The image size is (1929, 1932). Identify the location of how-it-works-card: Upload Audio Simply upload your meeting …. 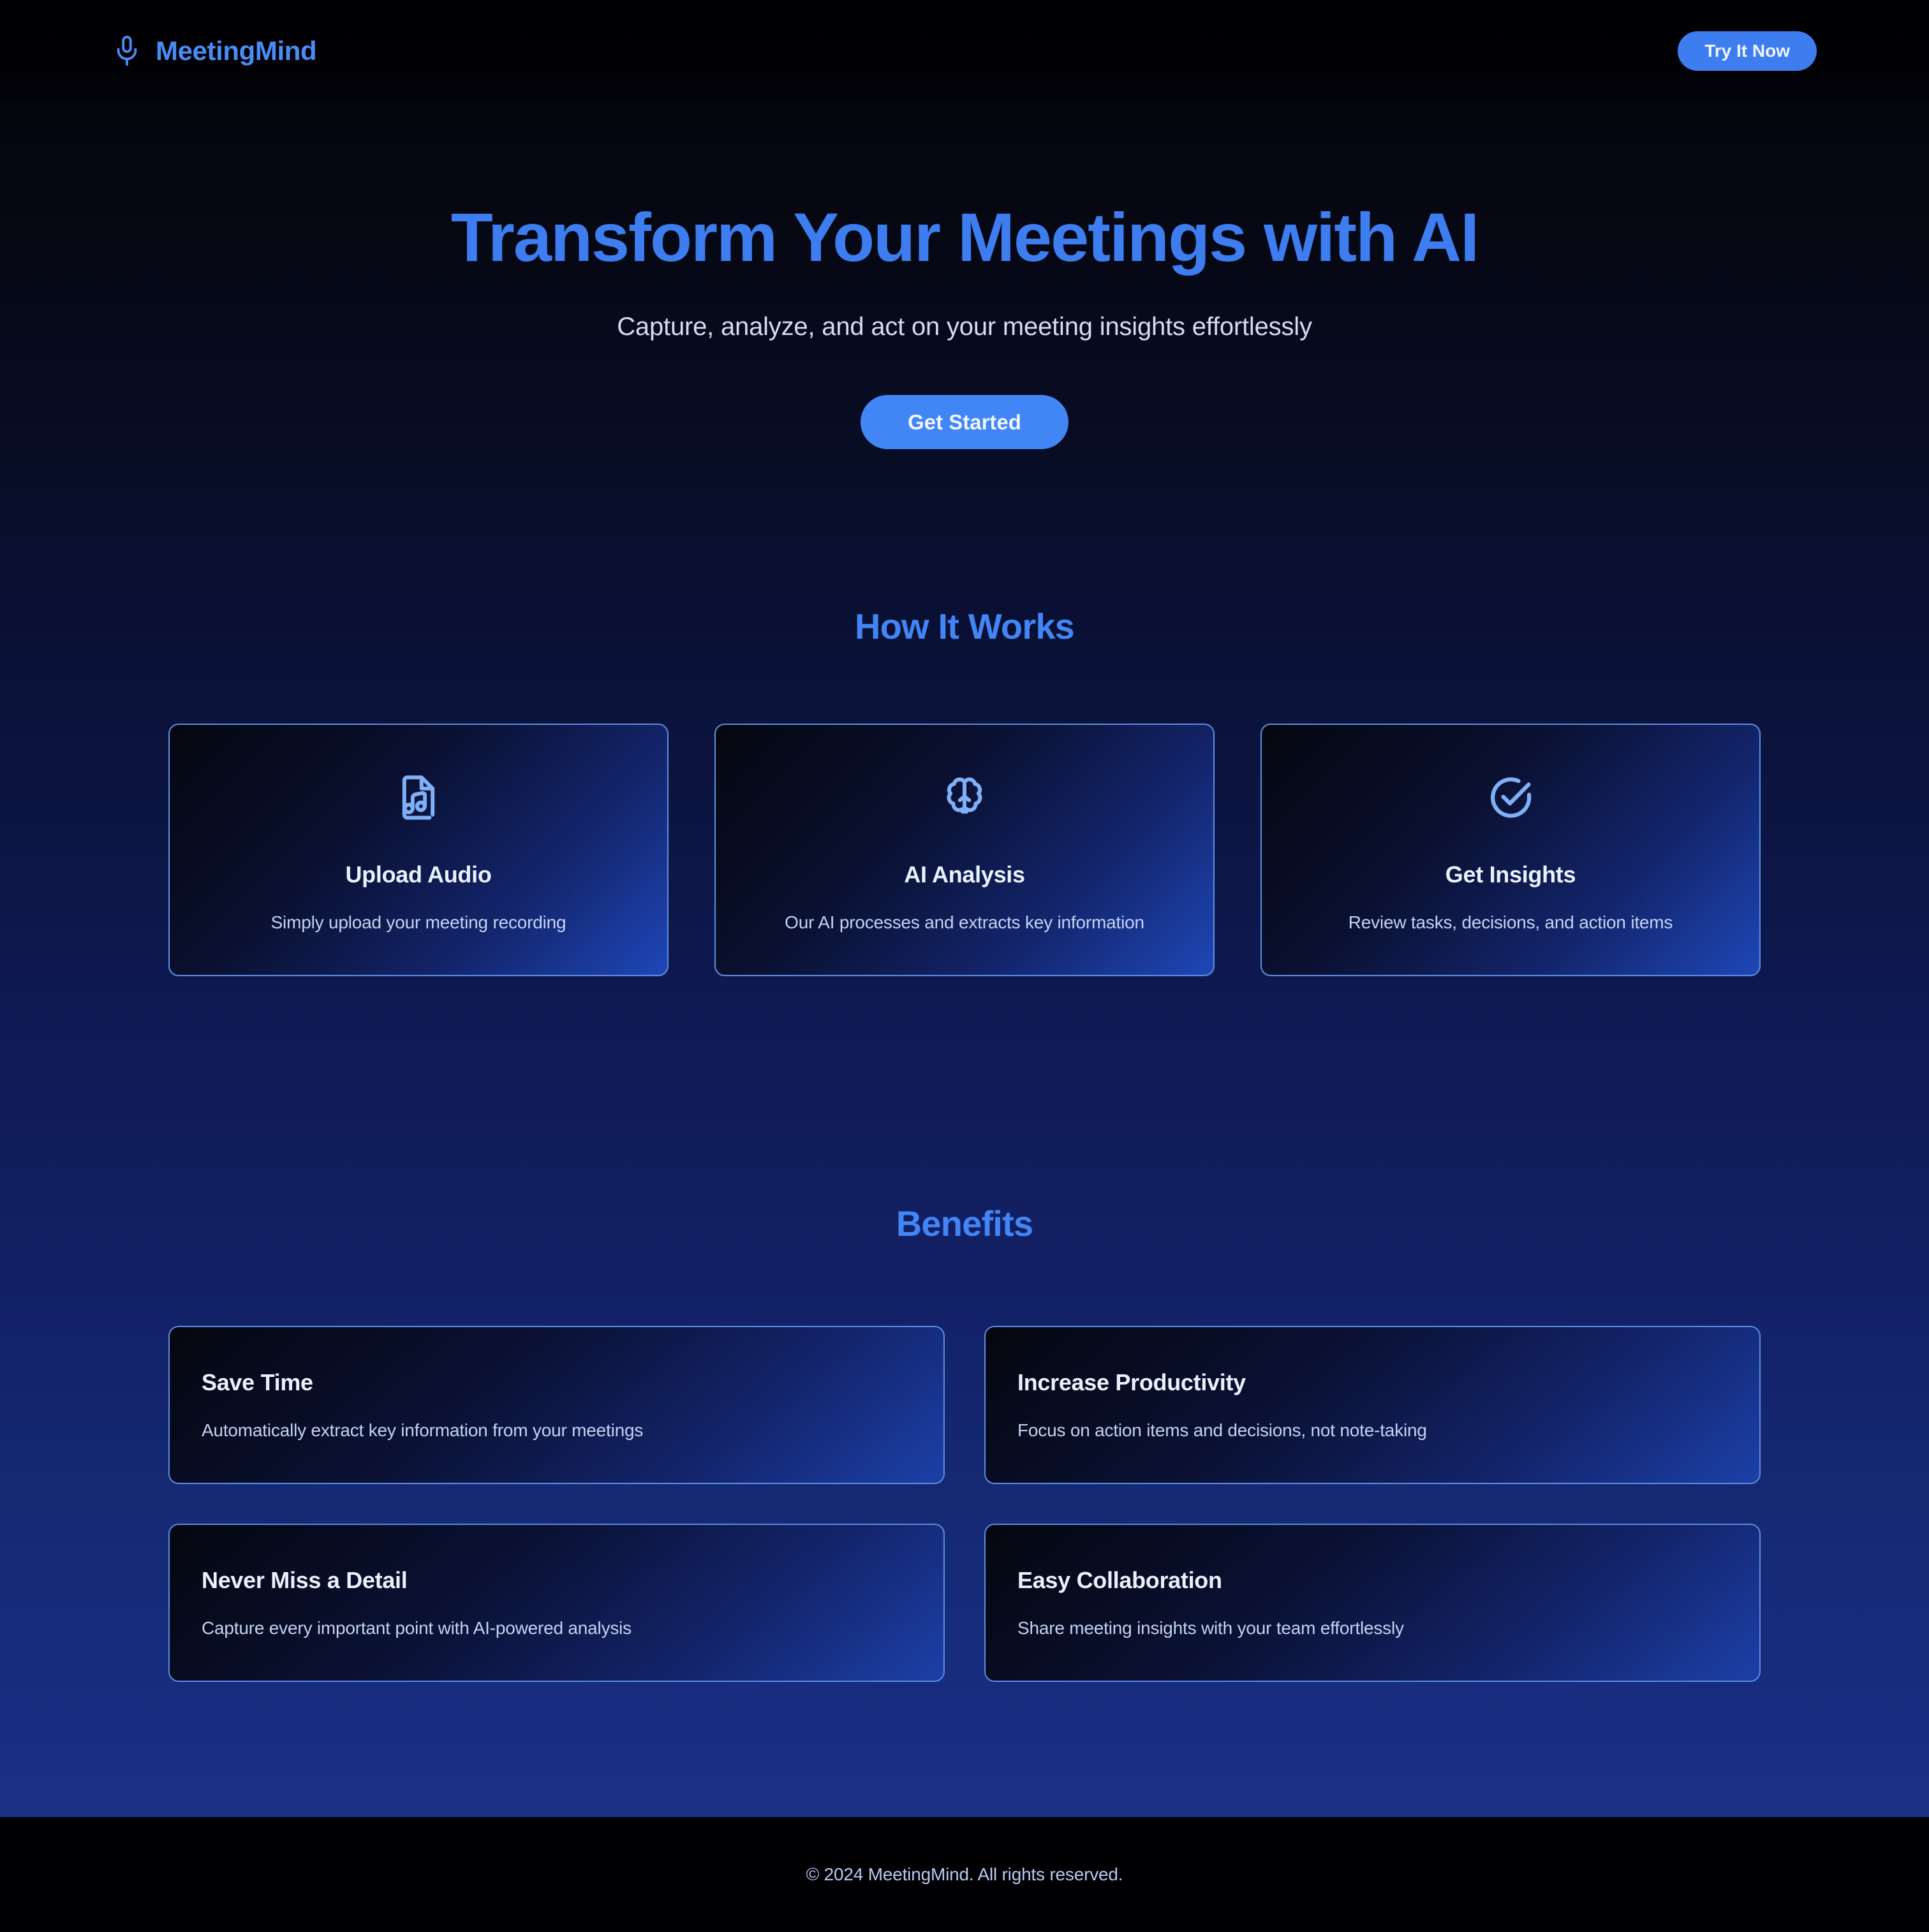
(418, 850).